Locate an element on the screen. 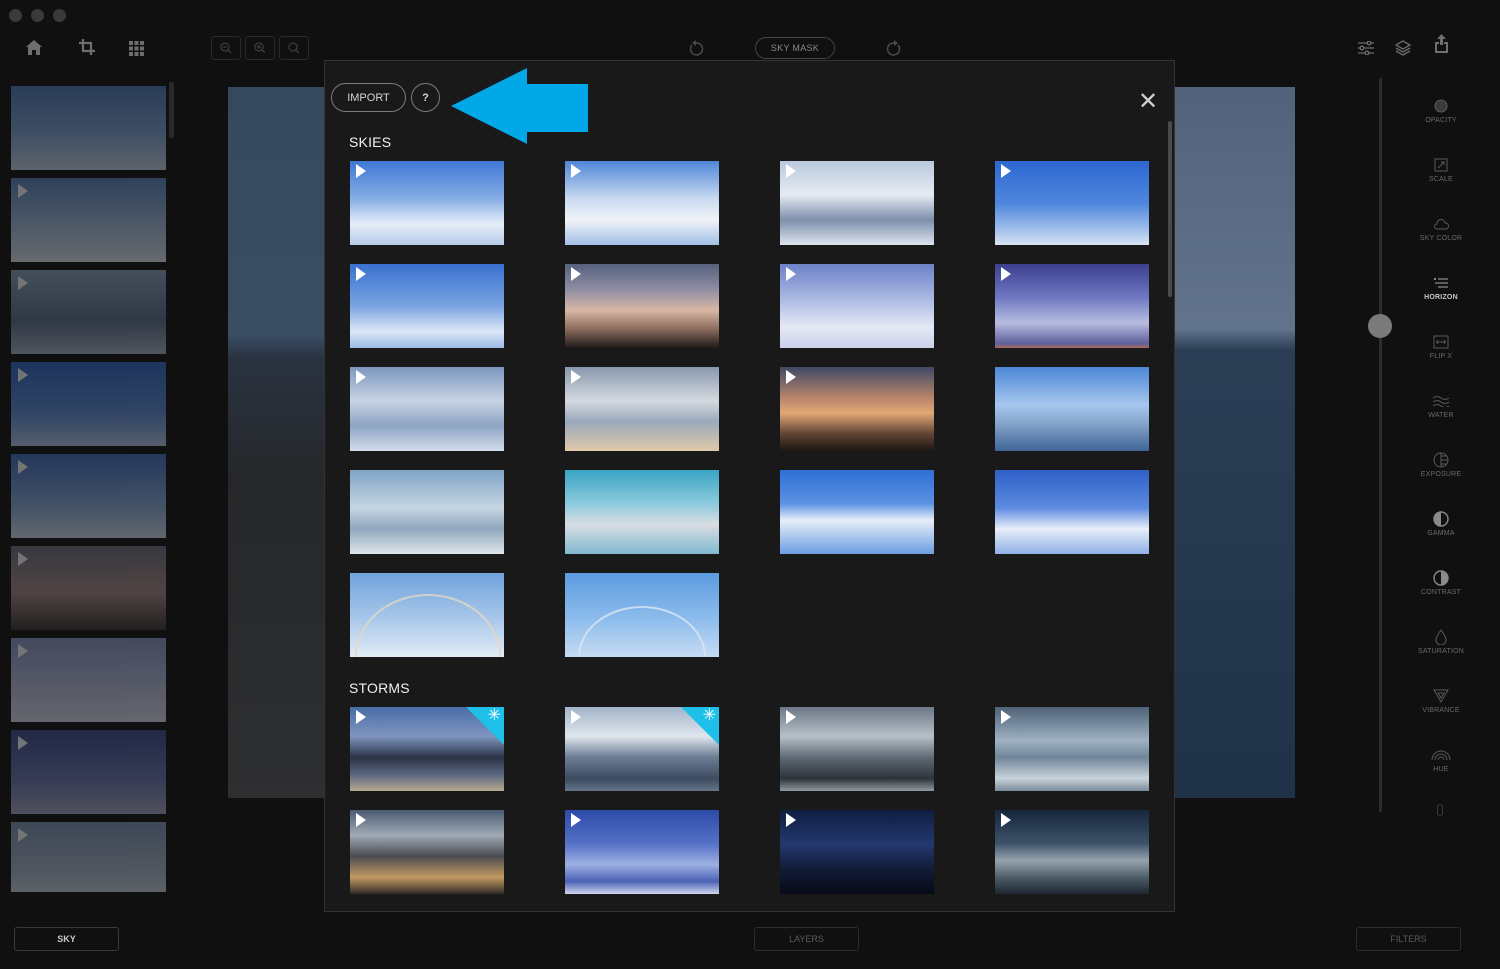 The width and height of the screenshot is (1500, 969). tab-filters: FILTERS is located at coordinates (1408, 939).